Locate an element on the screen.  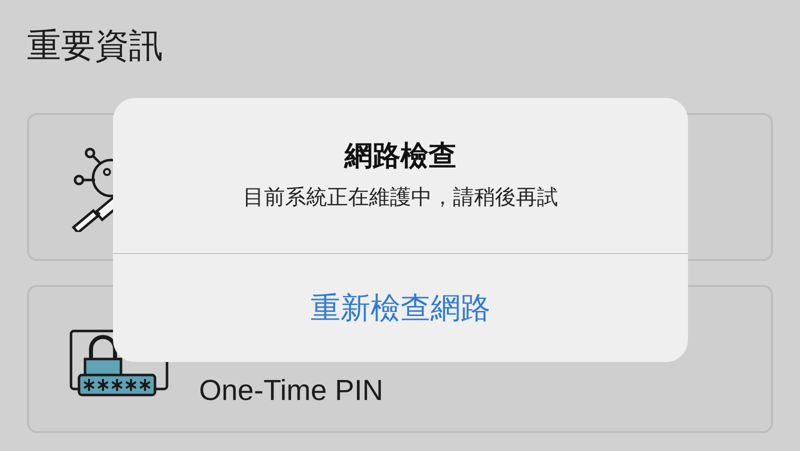
alert-title: 網路檢查 is located at coordinates (400, 156).